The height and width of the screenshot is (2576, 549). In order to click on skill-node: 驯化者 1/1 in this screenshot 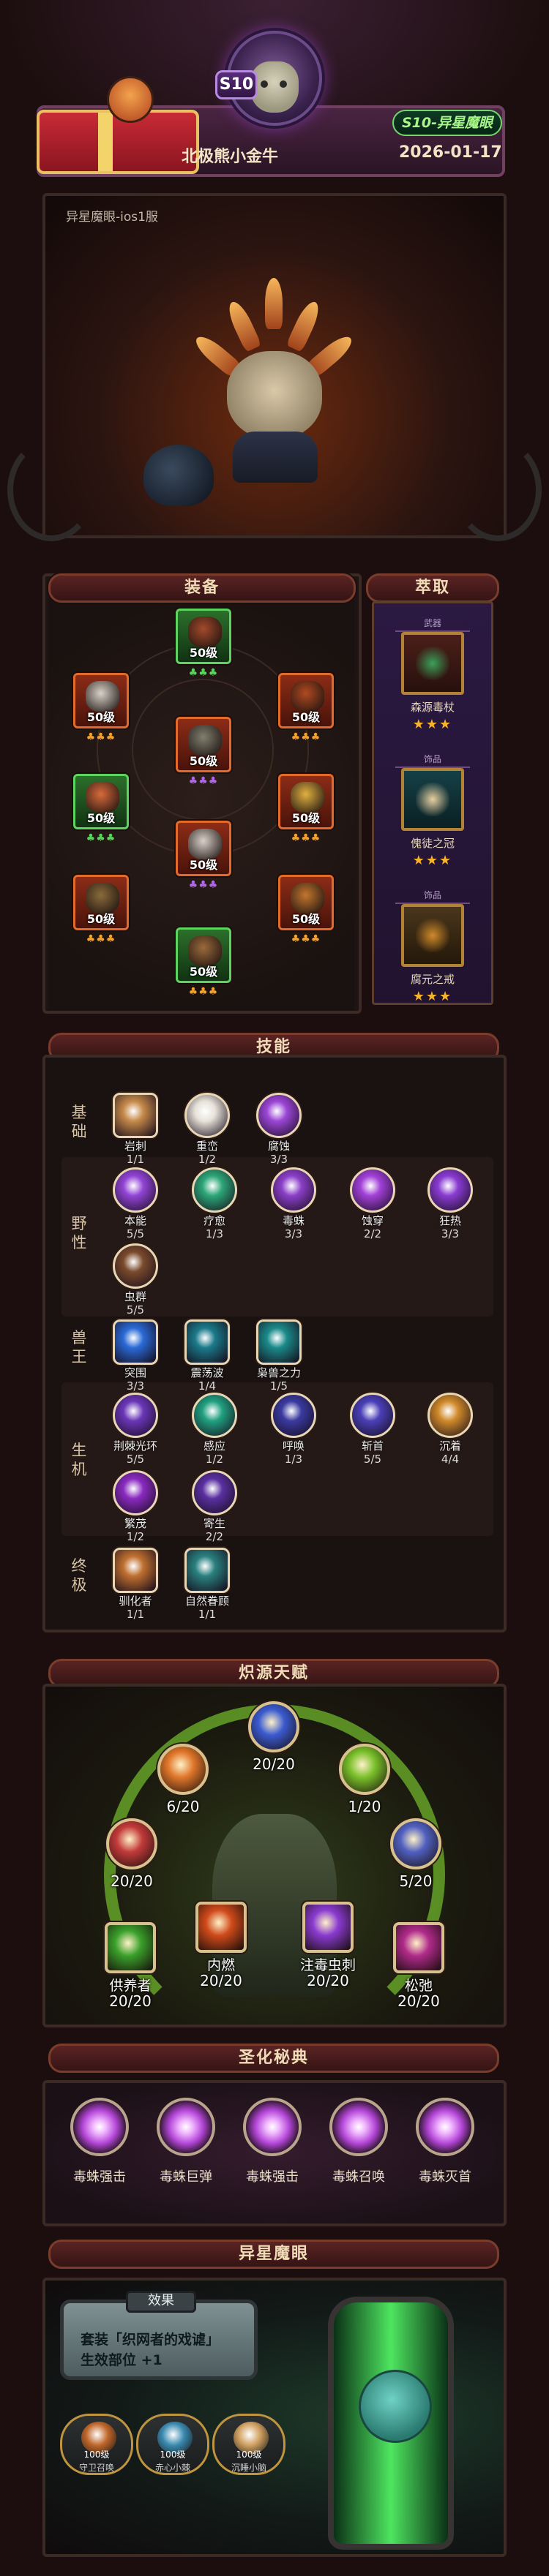, I will do `click(135, 1589)`.